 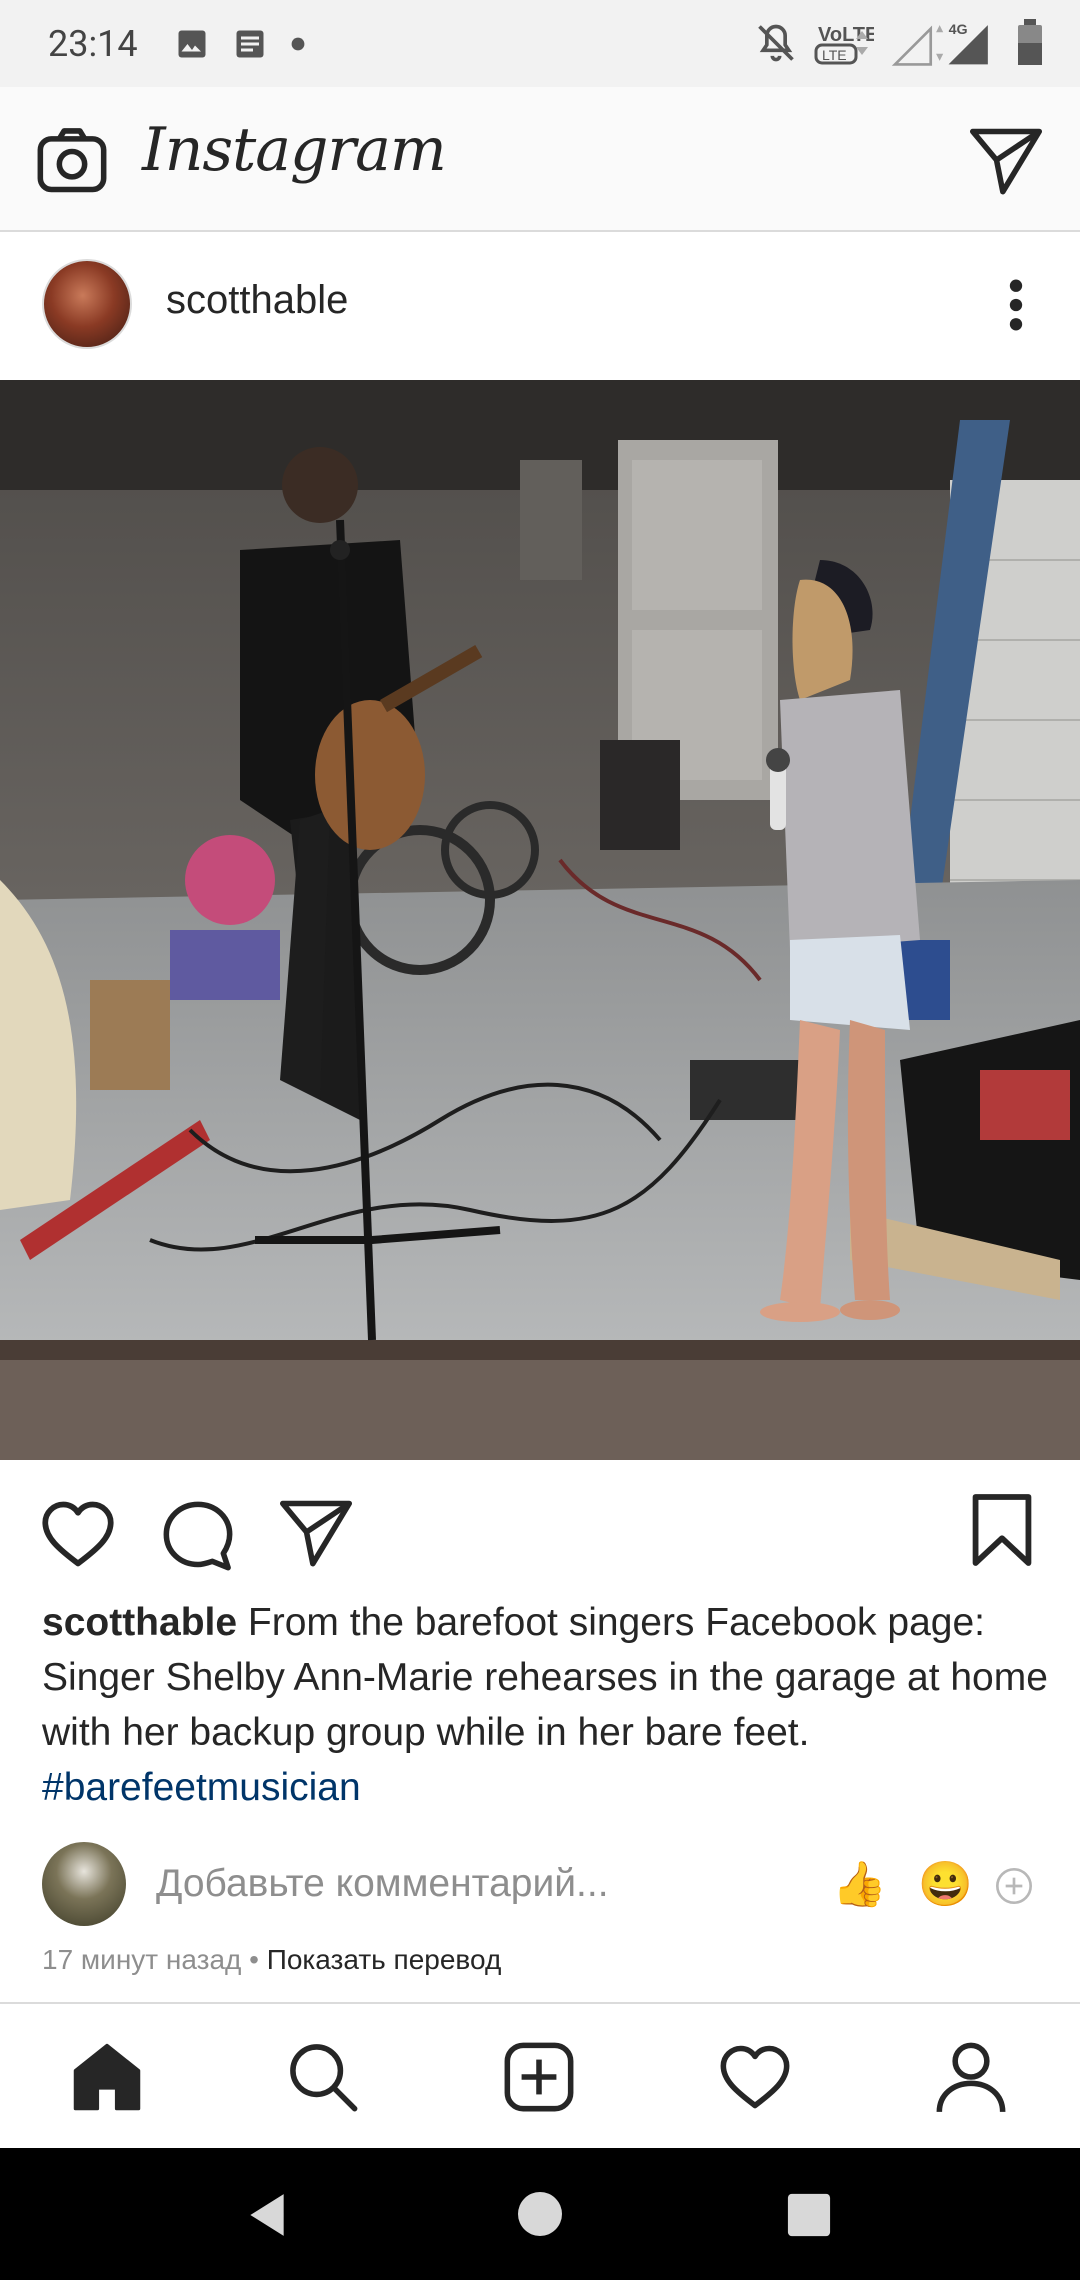 What do you see at coordinates (1016, 305) in the screenshot?
I see `more-options-icon` at bounding box center [1016, 305].